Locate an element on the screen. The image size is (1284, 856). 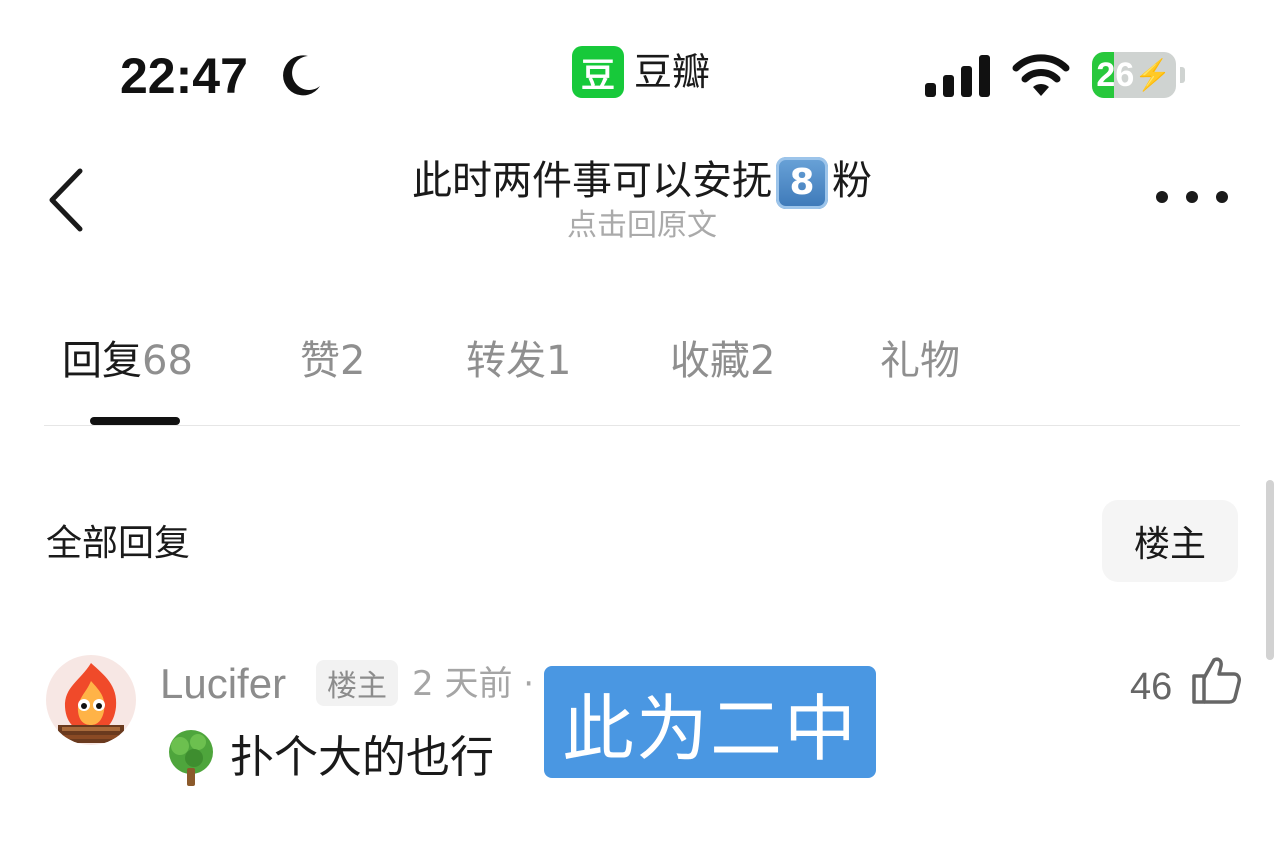
tab-label: 赞 is located at coordinates (320, 361).